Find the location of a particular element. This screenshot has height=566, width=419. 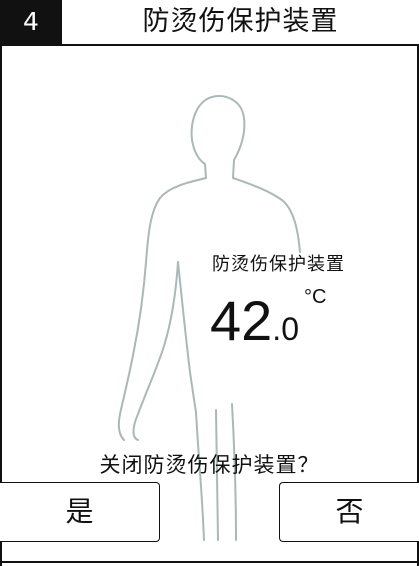

temperature-label: 防烫伤保护装置 is located at coordinates (278, 264).